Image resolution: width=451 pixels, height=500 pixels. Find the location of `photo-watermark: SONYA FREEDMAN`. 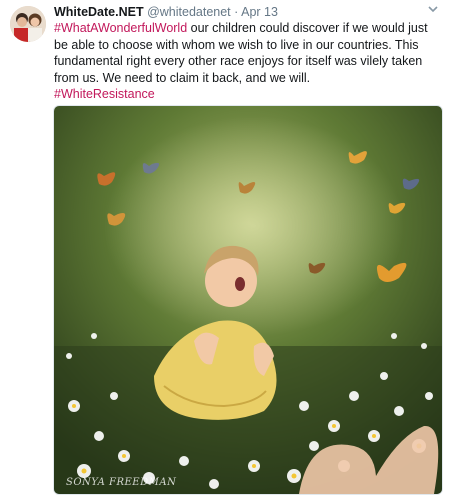

photo-watermark: SONYA FREEDMAN is located at coordinates (121, 482).